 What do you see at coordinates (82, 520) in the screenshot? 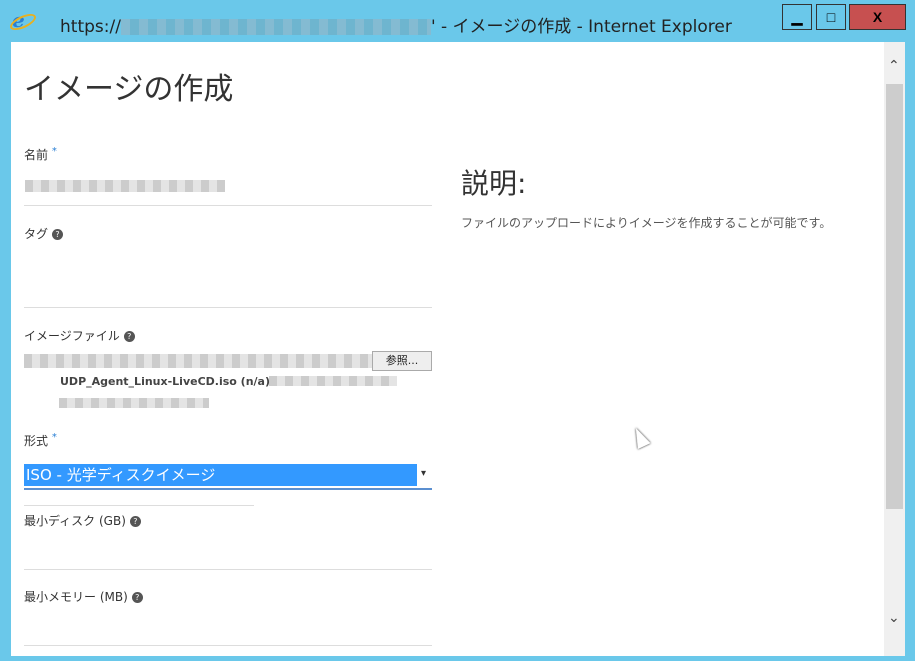
I see `min-disk-label: 最小ディスク (GB)?` at bounding box center [82, 520].